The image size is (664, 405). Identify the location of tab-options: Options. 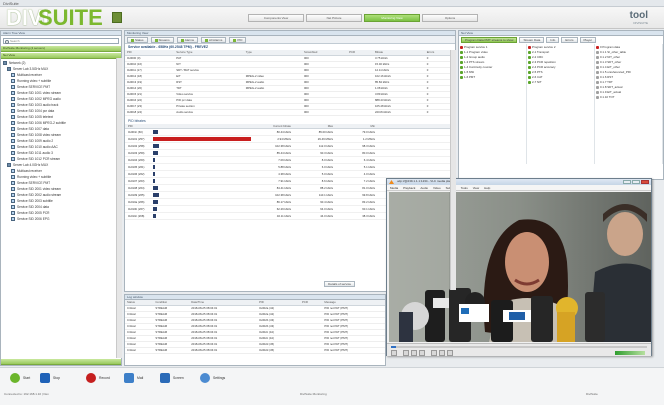
(450, 18).